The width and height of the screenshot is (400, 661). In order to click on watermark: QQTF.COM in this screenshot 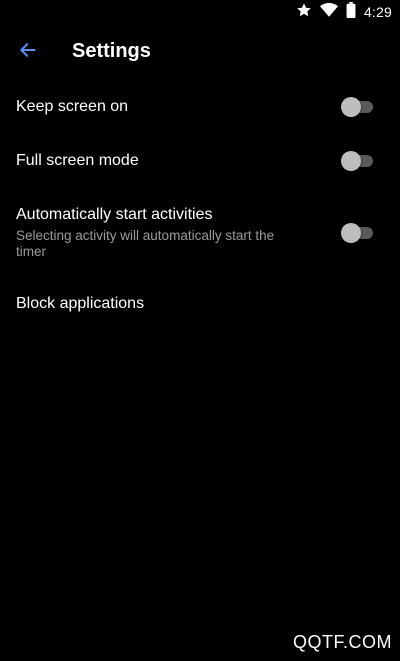, I will do `click(342, 642)`.